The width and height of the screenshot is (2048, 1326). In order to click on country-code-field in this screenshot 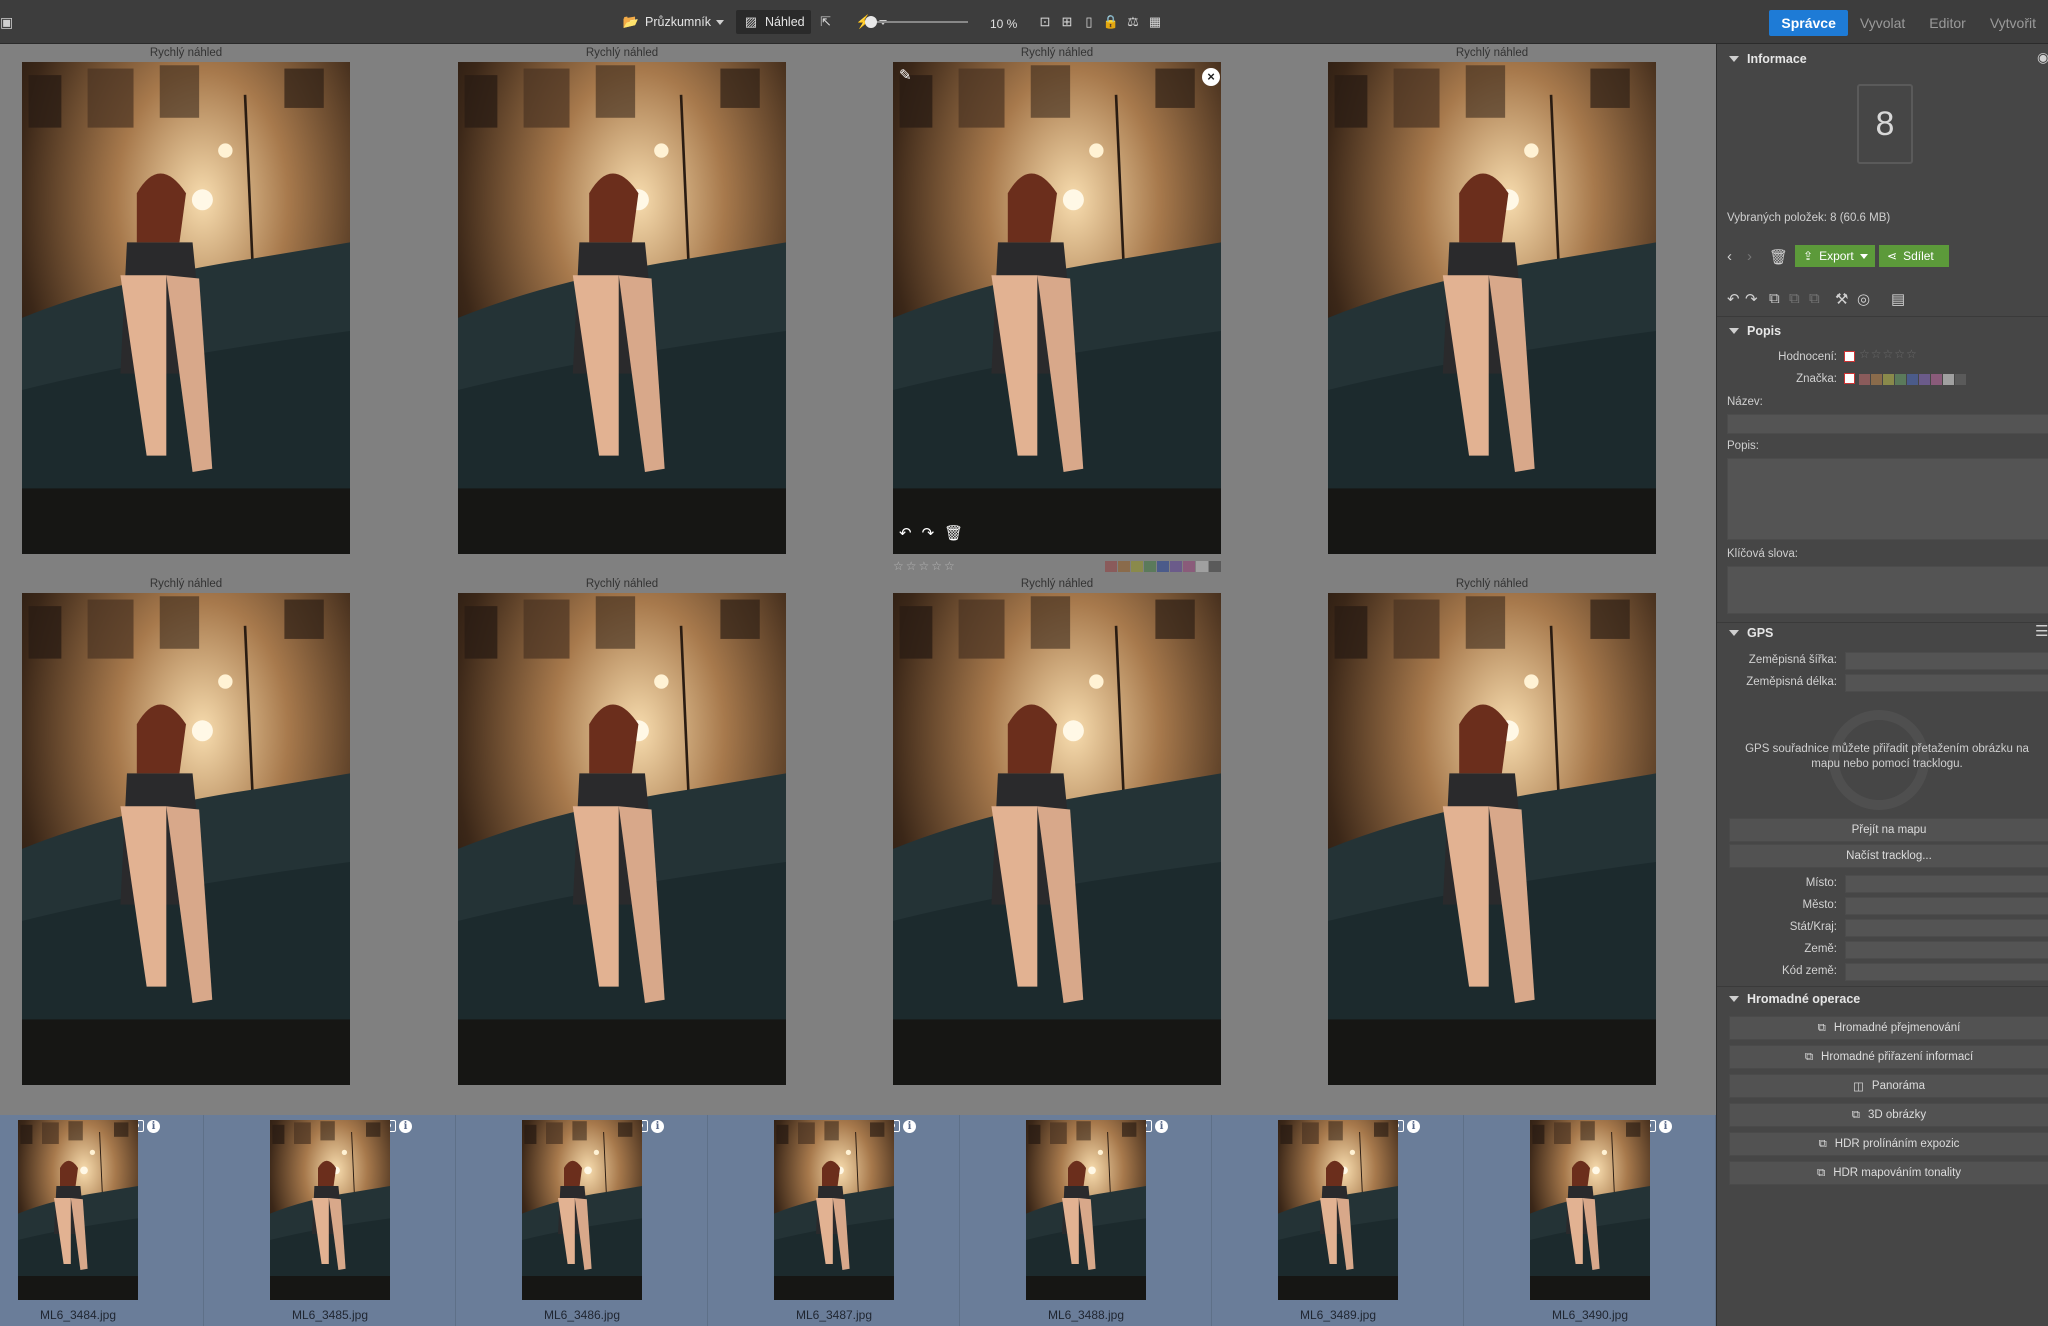, I will do `click(1946, 972)`.